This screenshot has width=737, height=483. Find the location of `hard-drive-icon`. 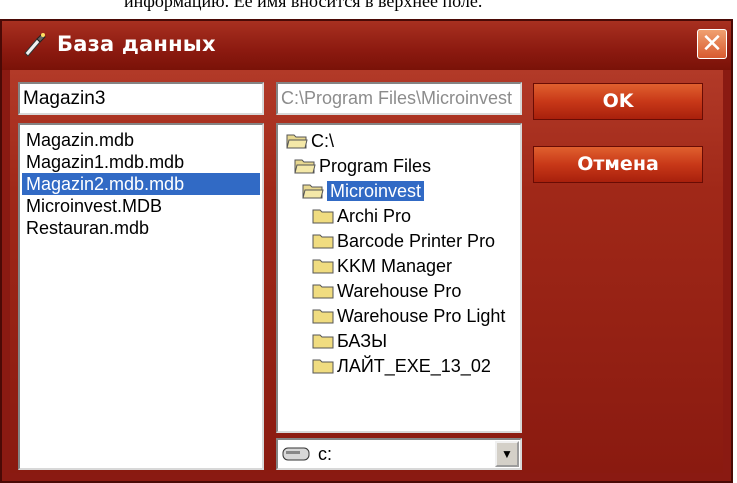

hard-drive-icon is located at coordinates (296, 454).